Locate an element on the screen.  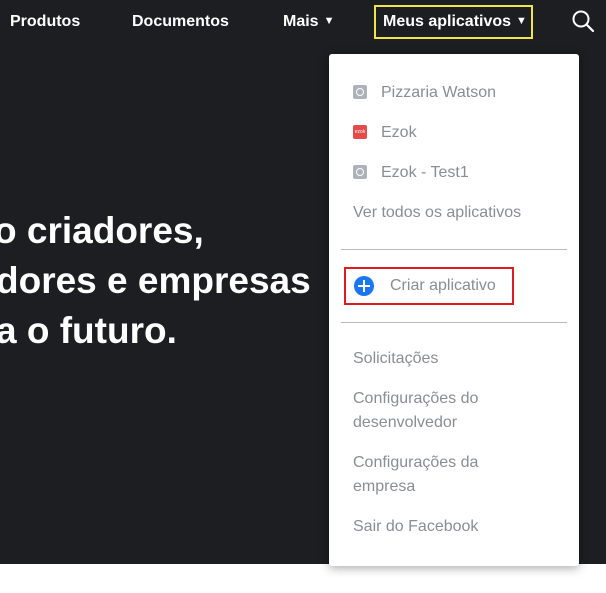
app-item-pizzaria-watson: Pizzaria Watson is located at coordinates (424, 93).